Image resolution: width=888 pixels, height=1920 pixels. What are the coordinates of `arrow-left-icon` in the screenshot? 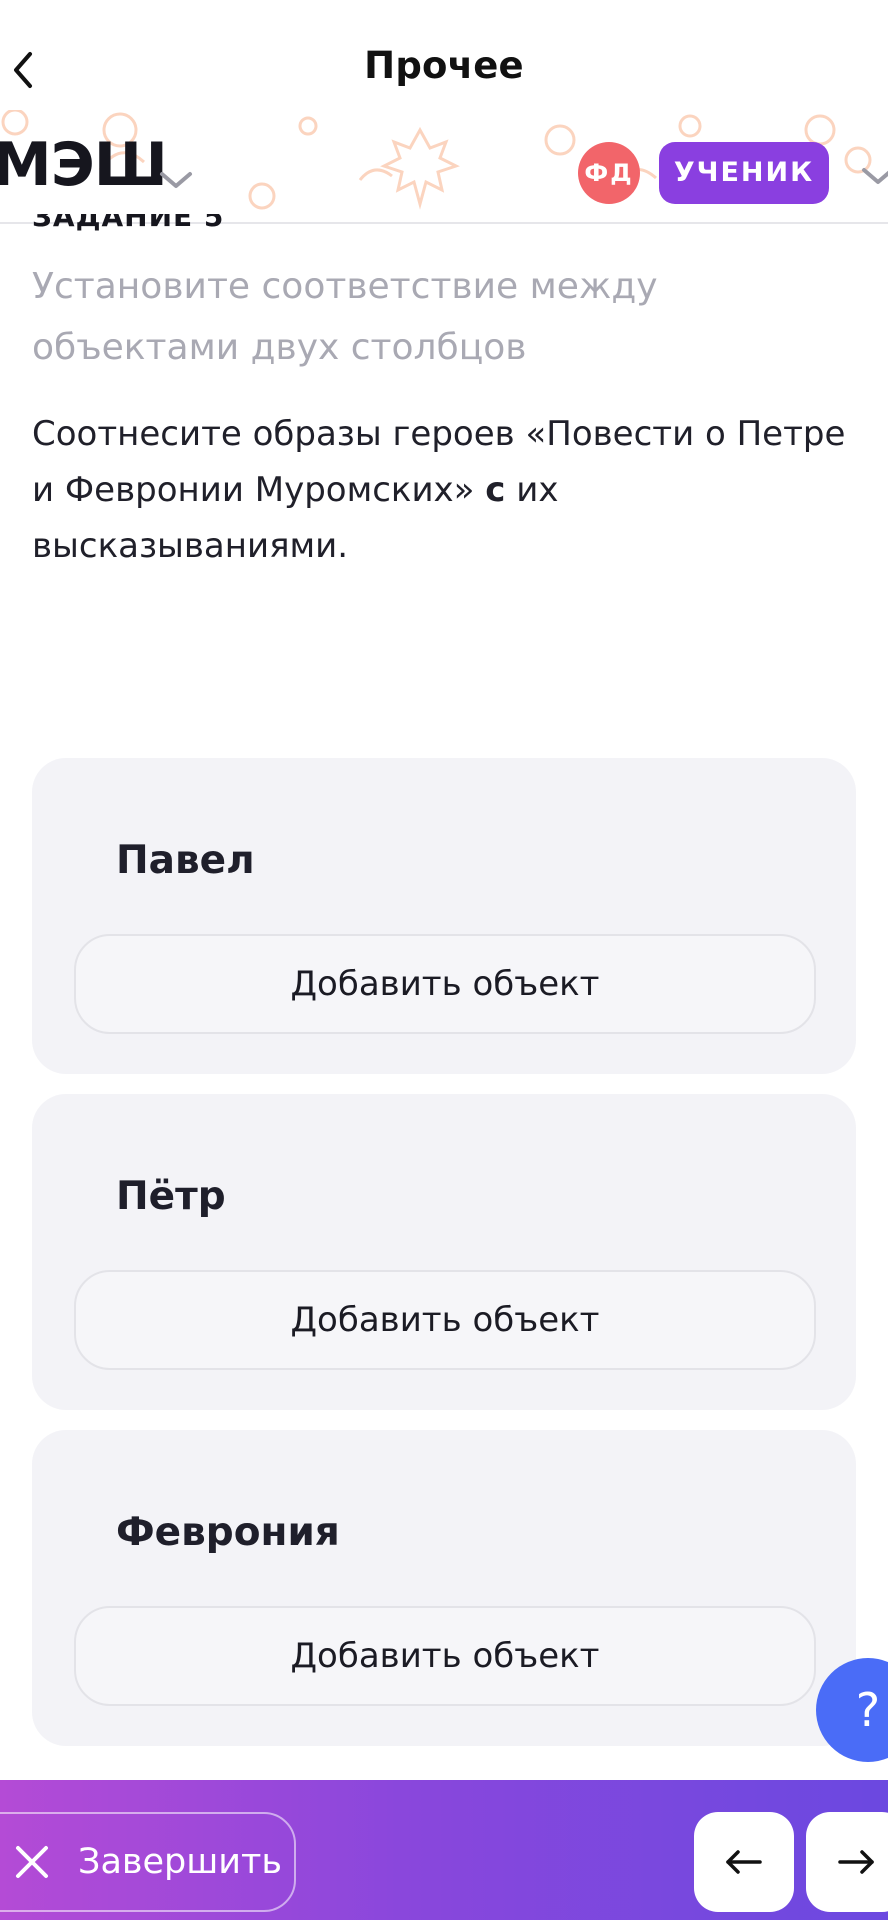 It's located at (744, 1862).